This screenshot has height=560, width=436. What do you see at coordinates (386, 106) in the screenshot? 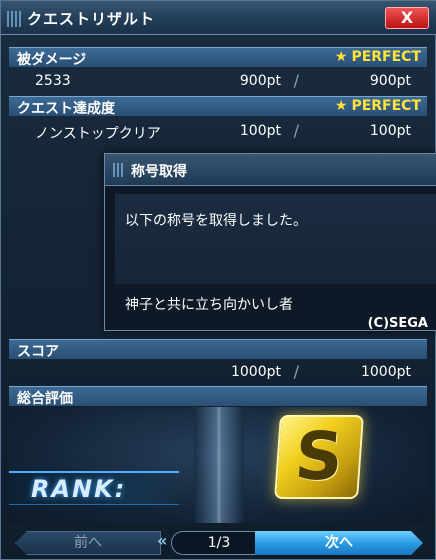
I see `completion-rating-text: PERFECT` at bounding box center [386, 106].